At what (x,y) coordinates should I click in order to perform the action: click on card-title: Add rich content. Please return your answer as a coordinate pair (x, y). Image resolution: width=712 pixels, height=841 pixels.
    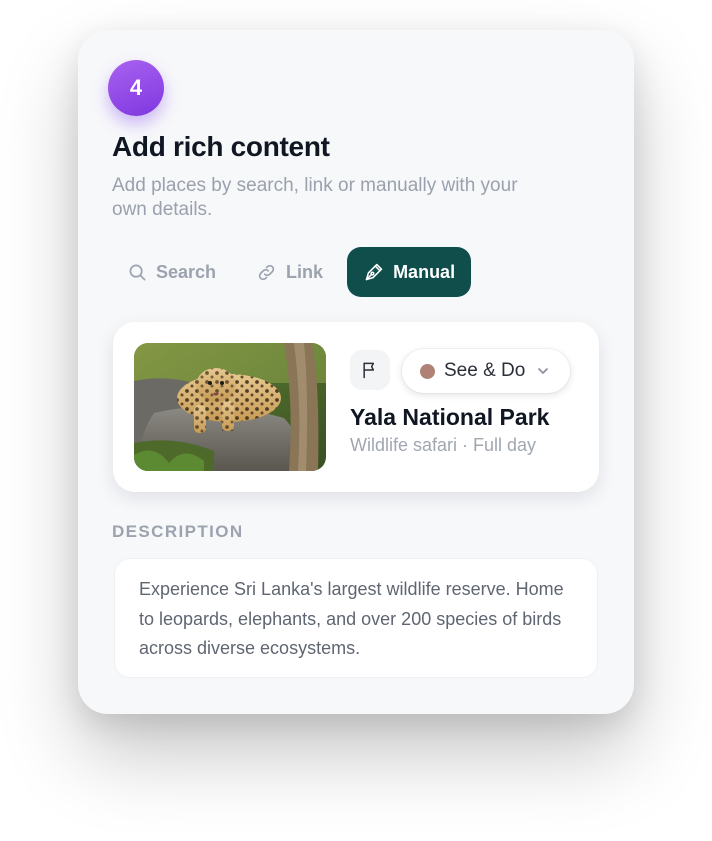
    Looking at the image, I should click on (221, 146).